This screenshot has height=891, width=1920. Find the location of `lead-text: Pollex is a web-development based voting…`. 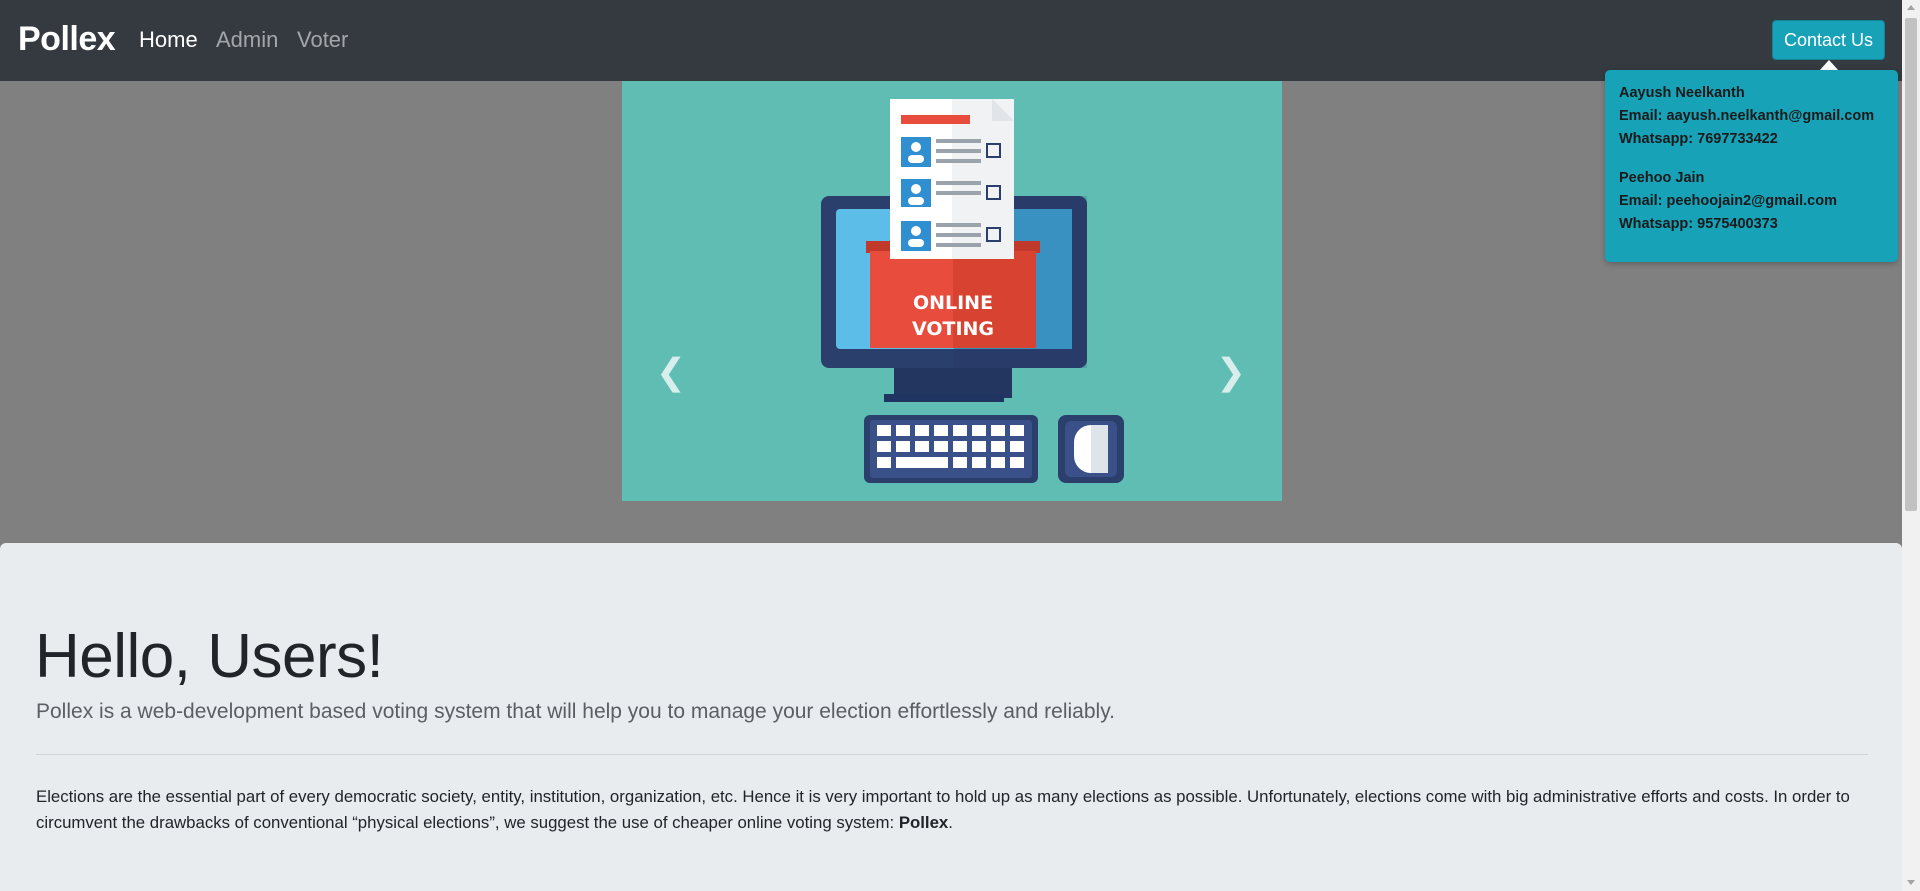

lead-text: Pollex is a web-development based voting… is located at coordinates (575, 711).